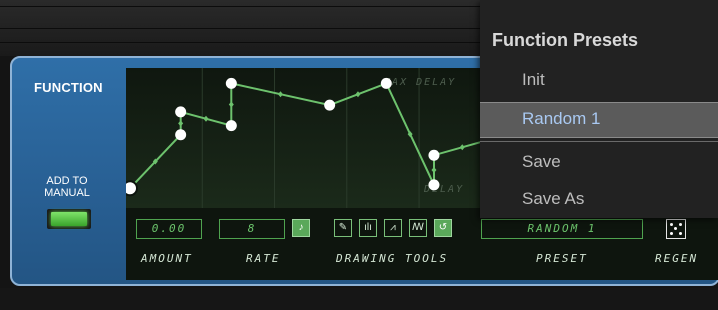 The height and width of the screenshot is (310, 718). Describe the element at coordinates (562, 229) in the screenshot. I see `preset-field: RANDOM 1` at that location.